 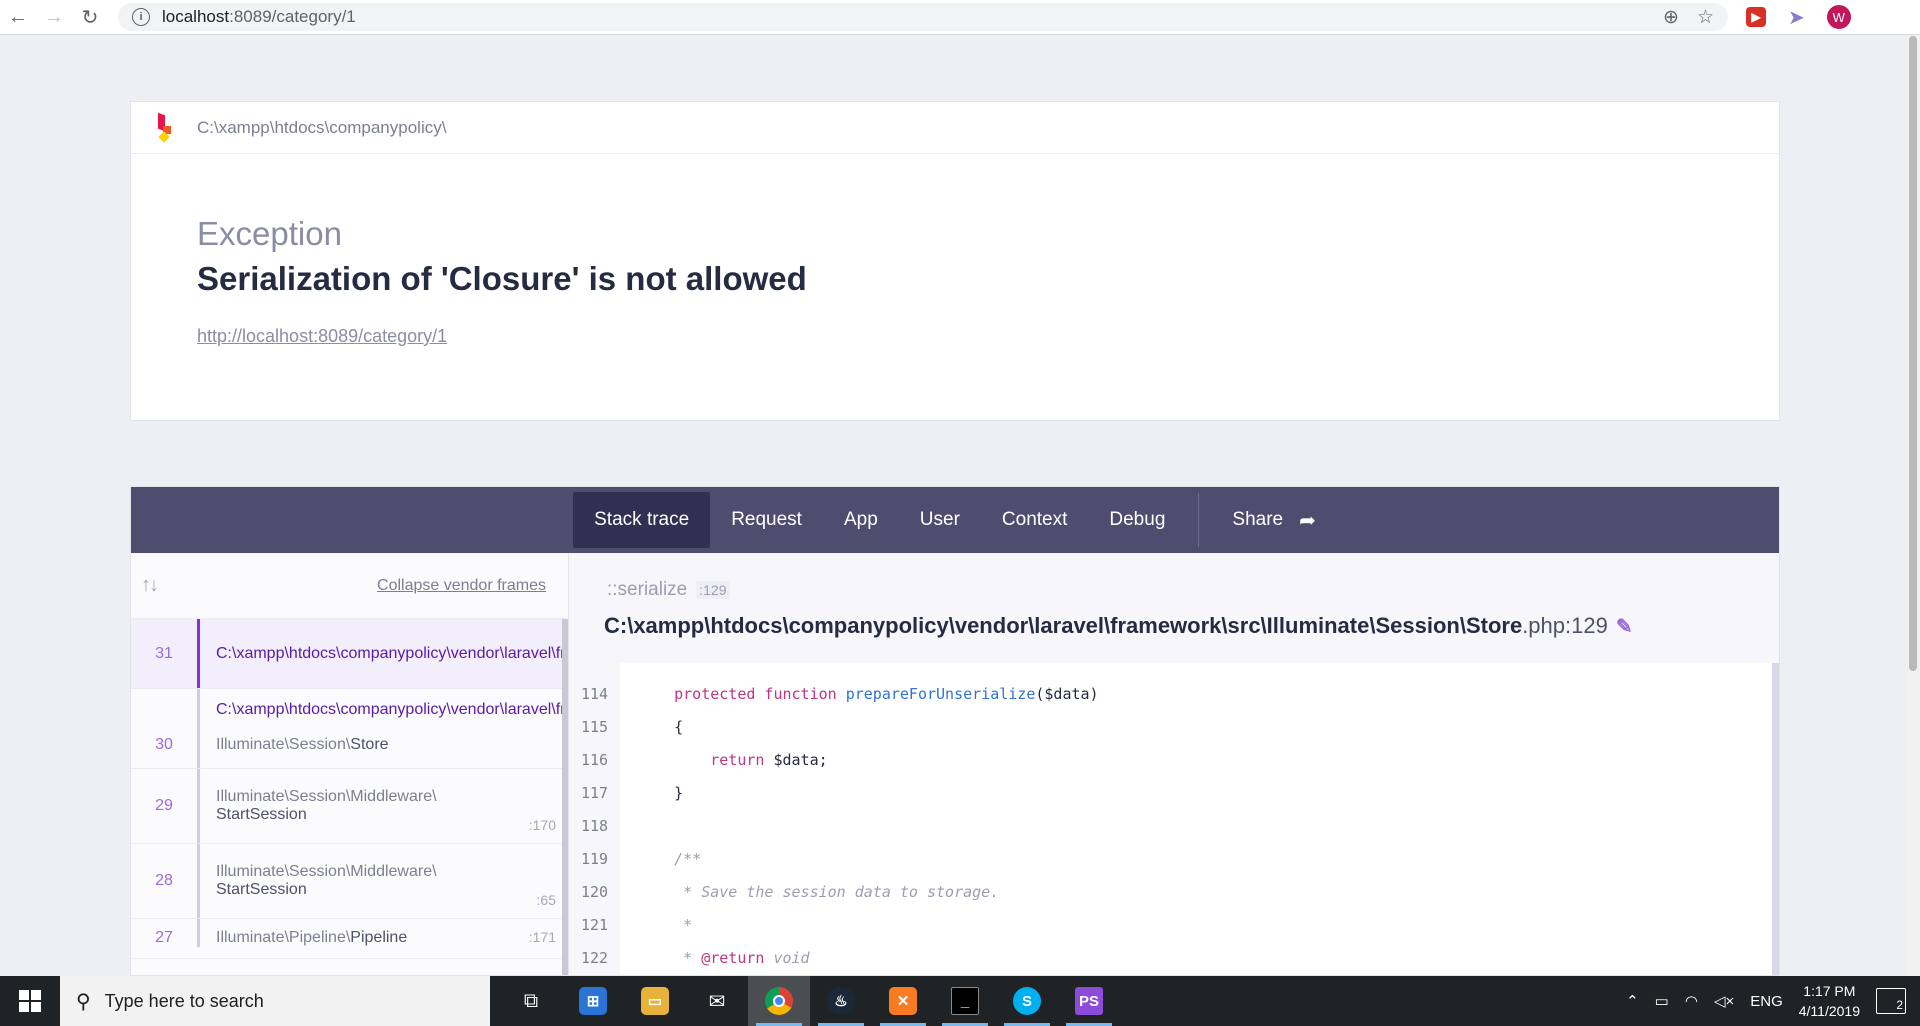 What do you see at coordinates (594, 866) in the screenshot?
I see `line-number: 119` at bounding box center [594, 866].